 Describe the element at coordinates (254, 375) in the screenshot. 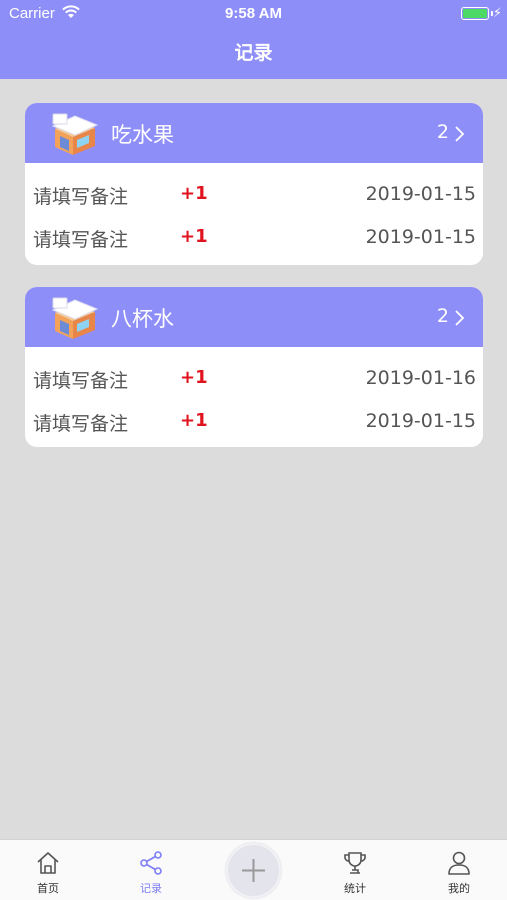

I see `record-row: 请填写备注 +1 2019-01-16` at that location.